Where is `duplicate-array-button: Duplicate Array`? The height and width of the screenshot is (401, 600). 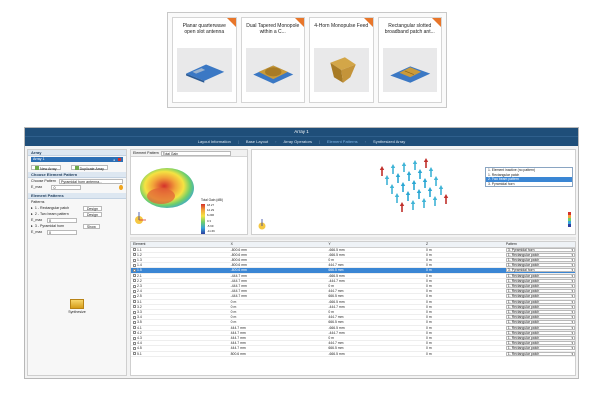 duplicate-array-button: Duplicate Array is located at coordinates (89, 167).